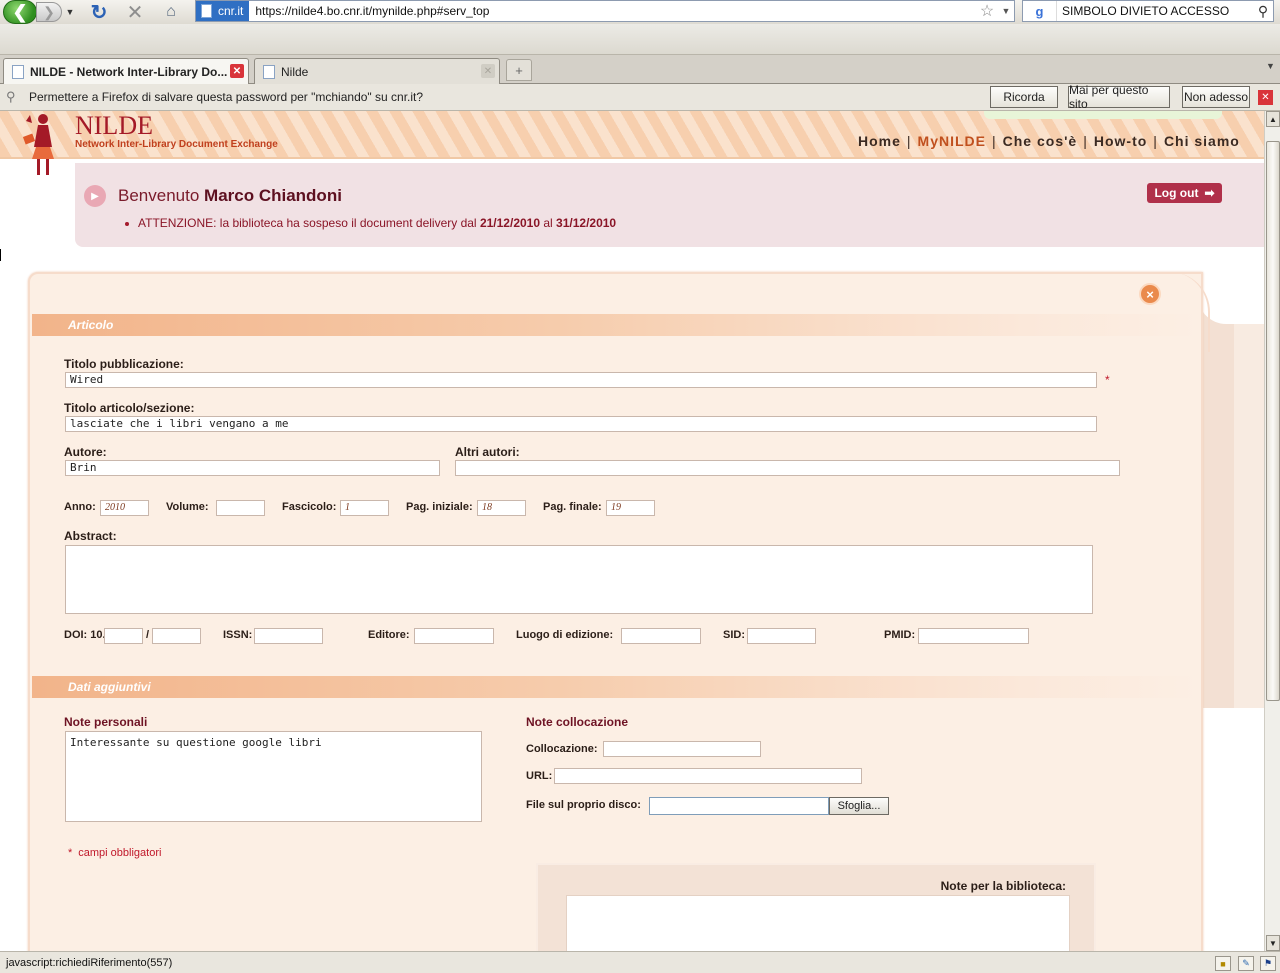 The image size is (1280, 973). Describe the element at coordinates (708, 776) in the screenshot. I see `url-field` at that location.